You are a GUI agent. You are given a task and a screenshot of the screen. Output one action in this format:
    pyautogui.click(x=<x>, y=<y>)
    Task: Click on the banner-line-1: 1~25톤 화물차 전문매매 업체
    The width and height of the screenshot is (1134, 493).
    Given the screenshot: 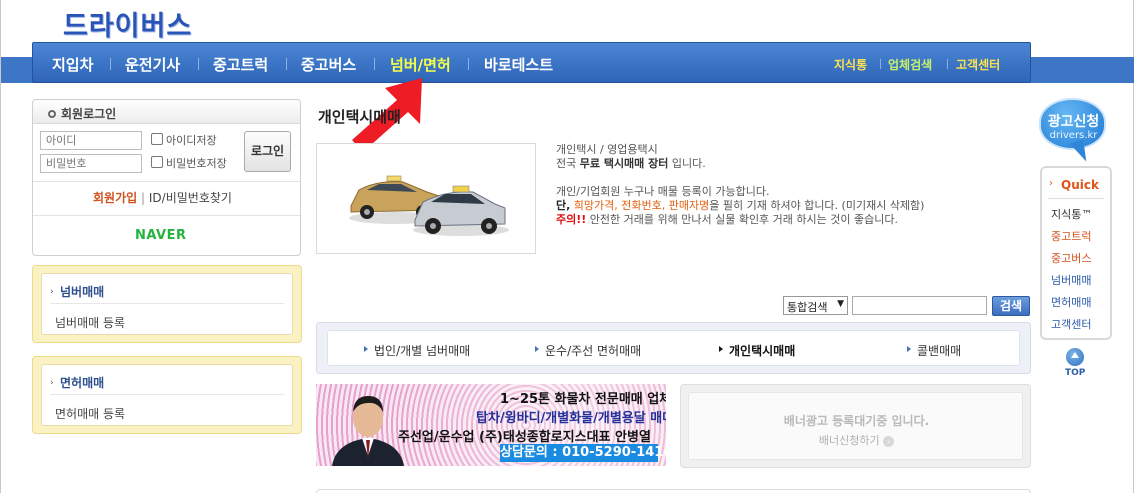 What is the action you would take?
    pyautogui.click(x=583, y=399)
    